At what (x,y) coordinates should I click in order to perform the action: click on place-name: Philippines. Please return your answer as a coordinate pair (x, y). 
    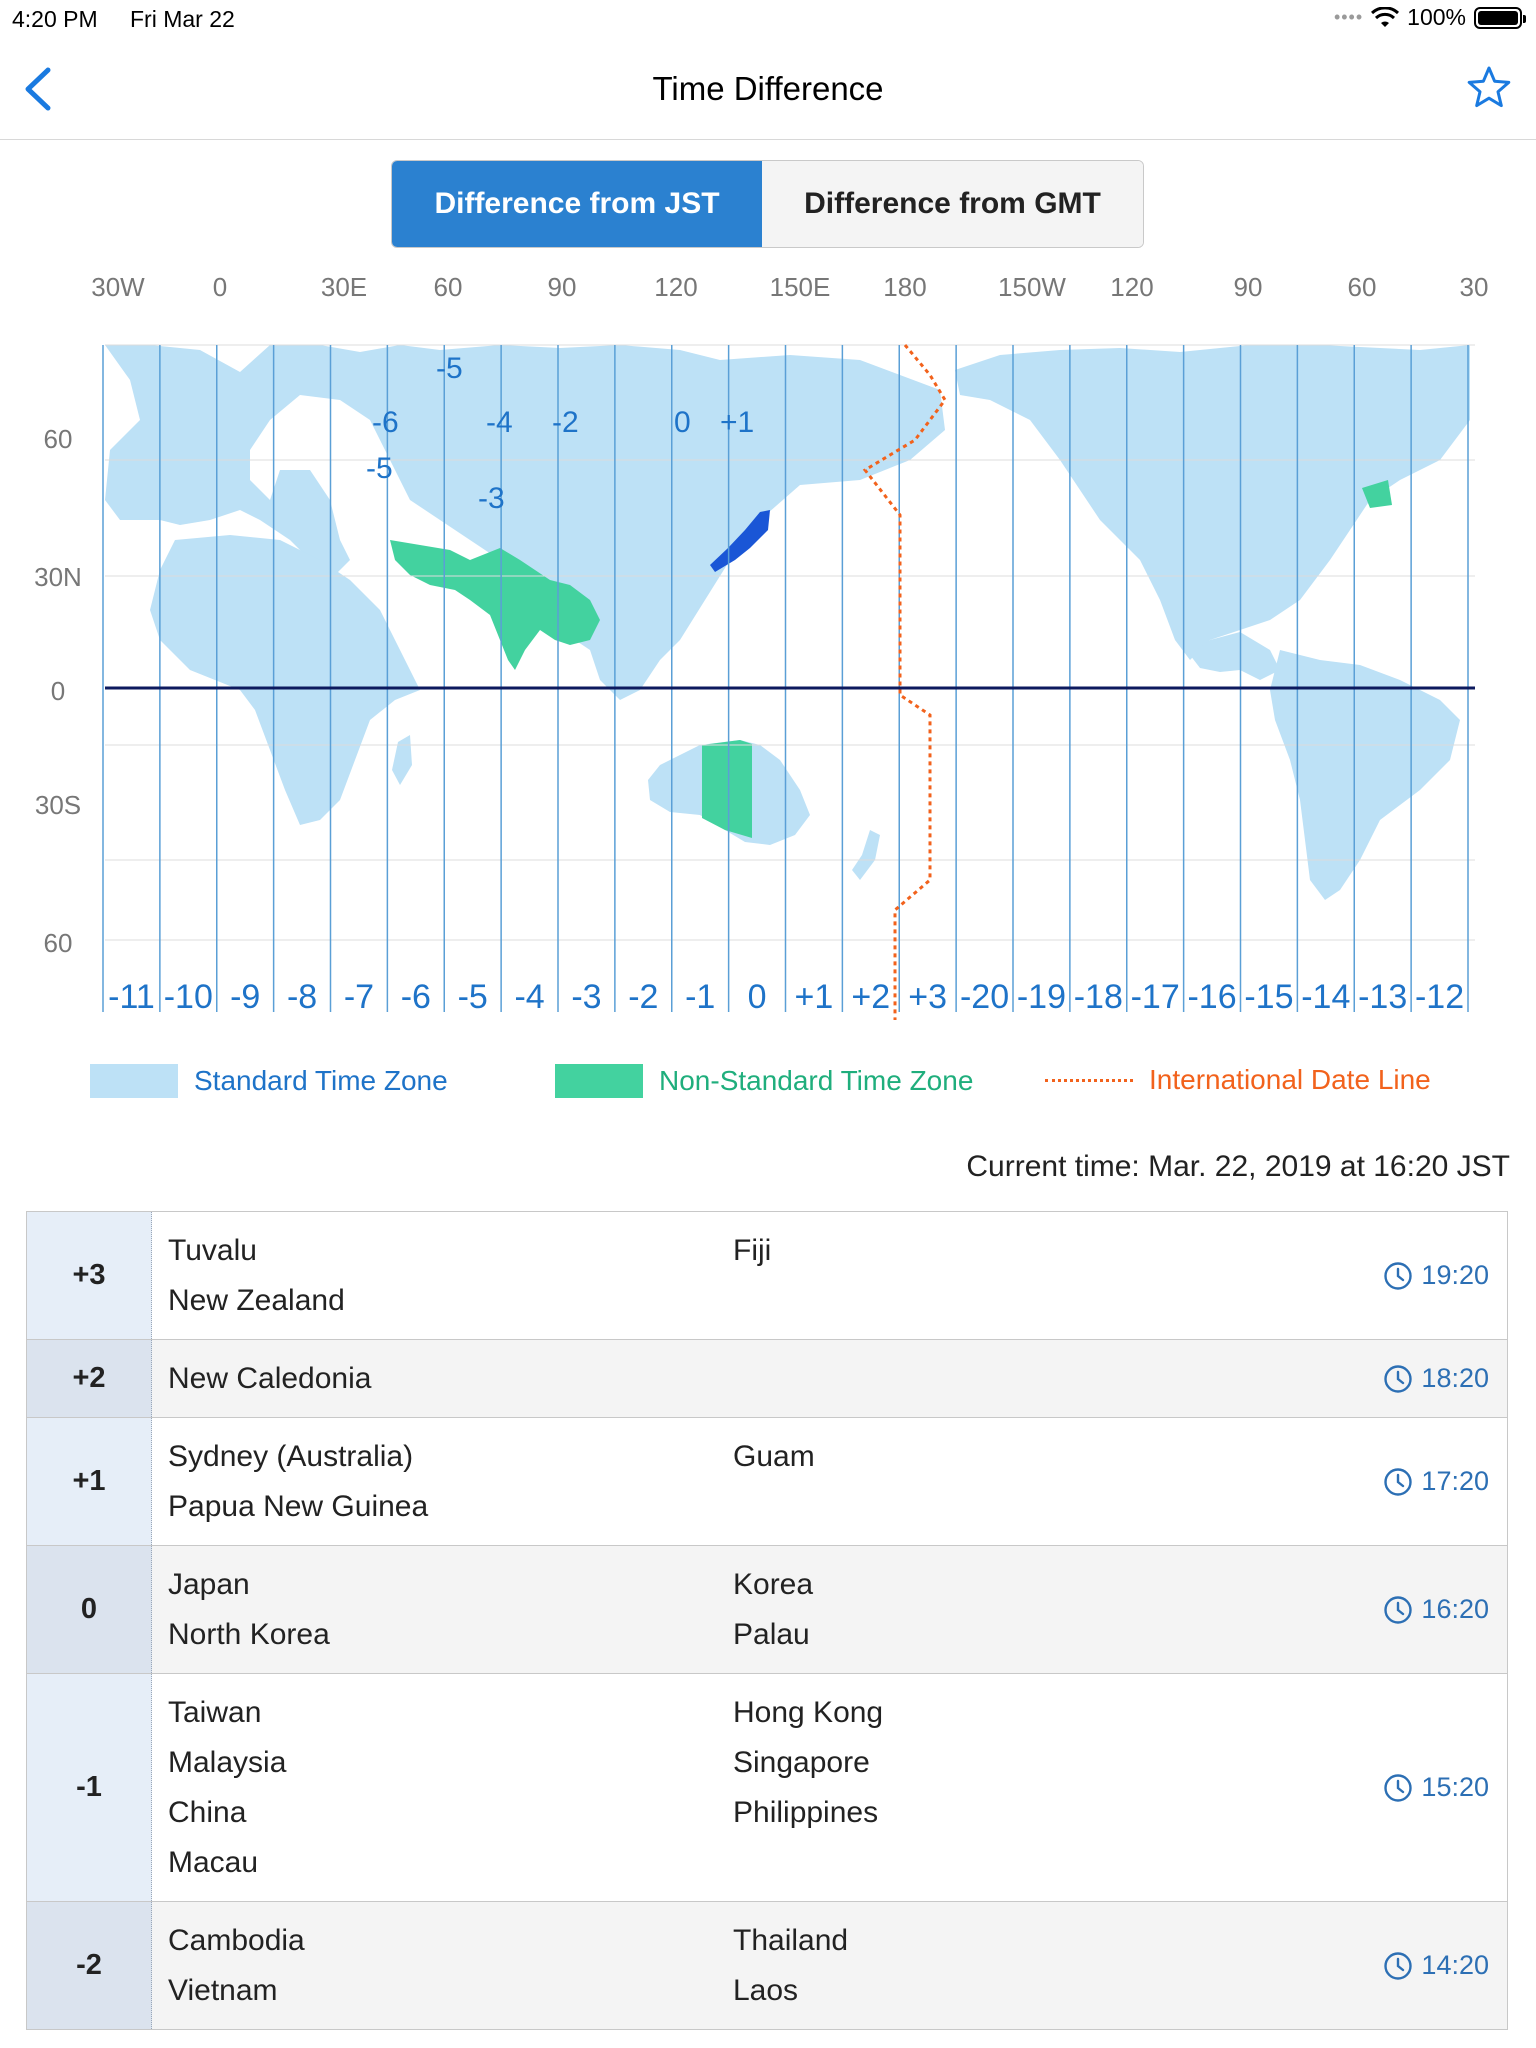
    Looking at the image, I should click on (806, 1812).